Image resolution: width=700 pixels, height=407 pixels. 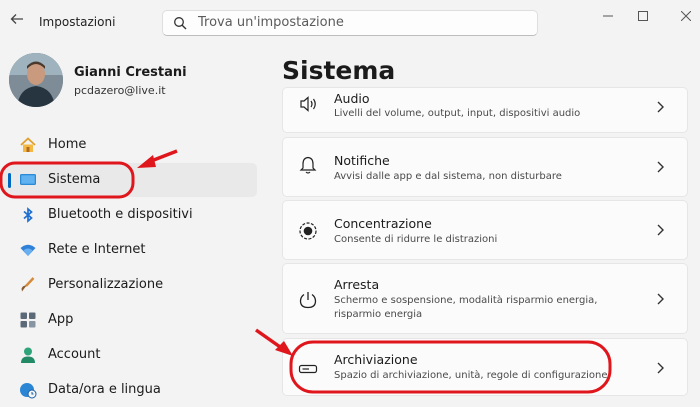 What do you see at coordinates (74, 354) in the screenshot?
I see `sidebar-item-label: Account` at bounding box center [74, 354].